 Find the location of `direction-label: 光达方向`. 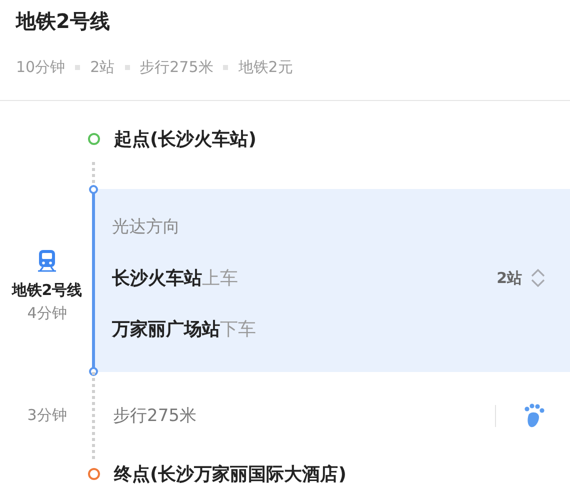

direction-label: 光达方向 is located at coordinates (146, 227).